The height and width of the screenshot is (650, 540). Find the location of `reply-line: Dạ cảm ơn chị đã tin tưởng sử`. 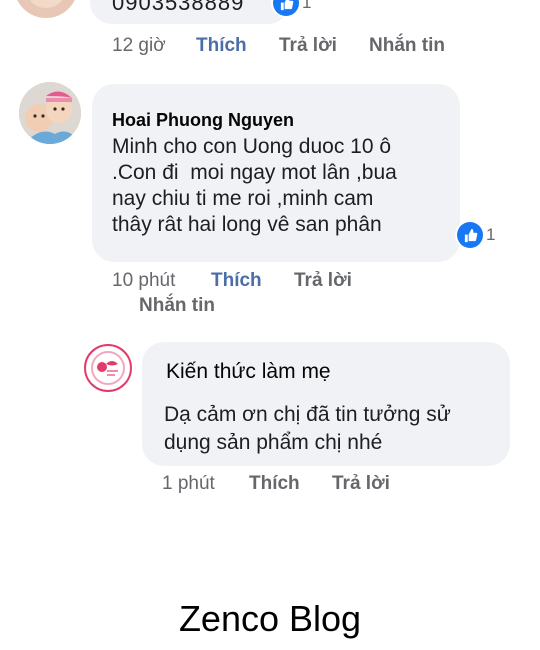

reply-line: Dạ cảm ơn chị đã tin tưởng sử is located at coordinates (307, 414).